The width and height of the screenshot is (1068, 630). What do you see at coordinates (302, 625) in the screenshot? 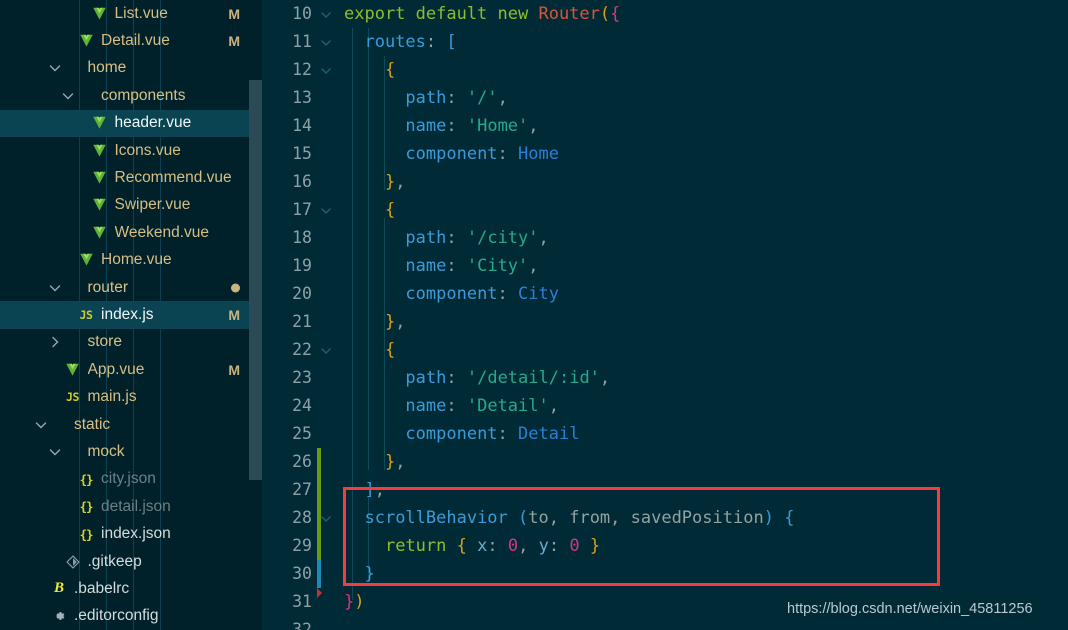
I see `line-number: 32` at bounding box center [302, 625].